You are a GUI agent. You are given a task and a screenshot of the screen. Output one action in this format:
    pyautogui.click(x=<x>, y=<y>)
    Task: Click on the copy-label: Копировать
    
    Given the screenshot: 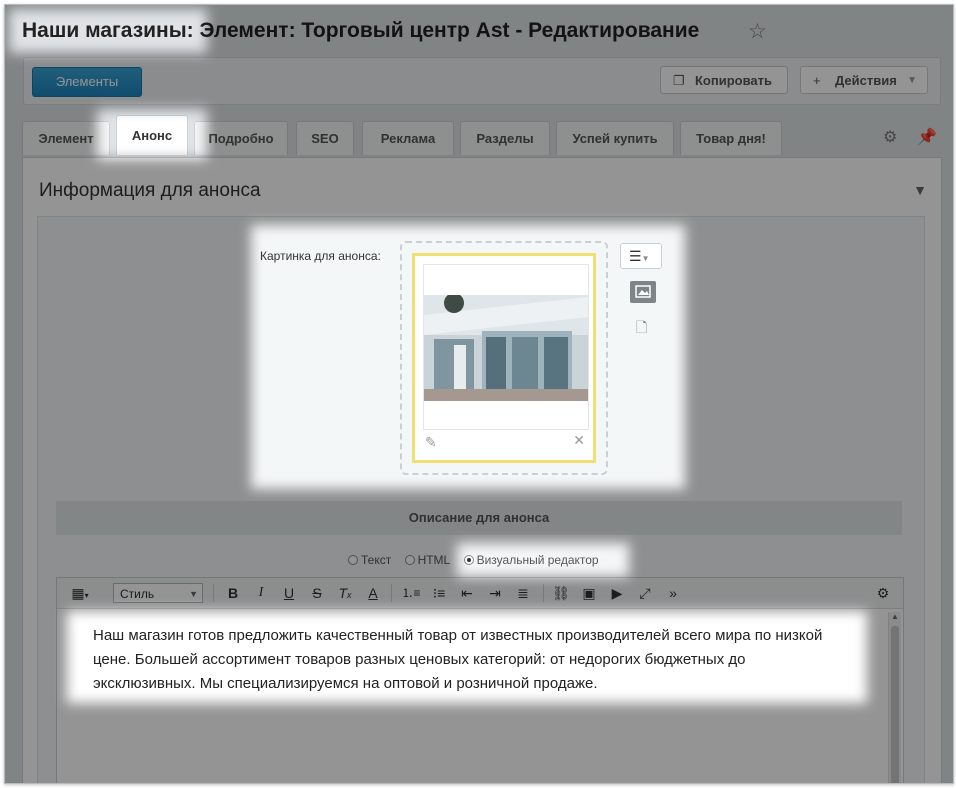 What is the action you would take?
    pyautogui.click(x=734, y=80)
    